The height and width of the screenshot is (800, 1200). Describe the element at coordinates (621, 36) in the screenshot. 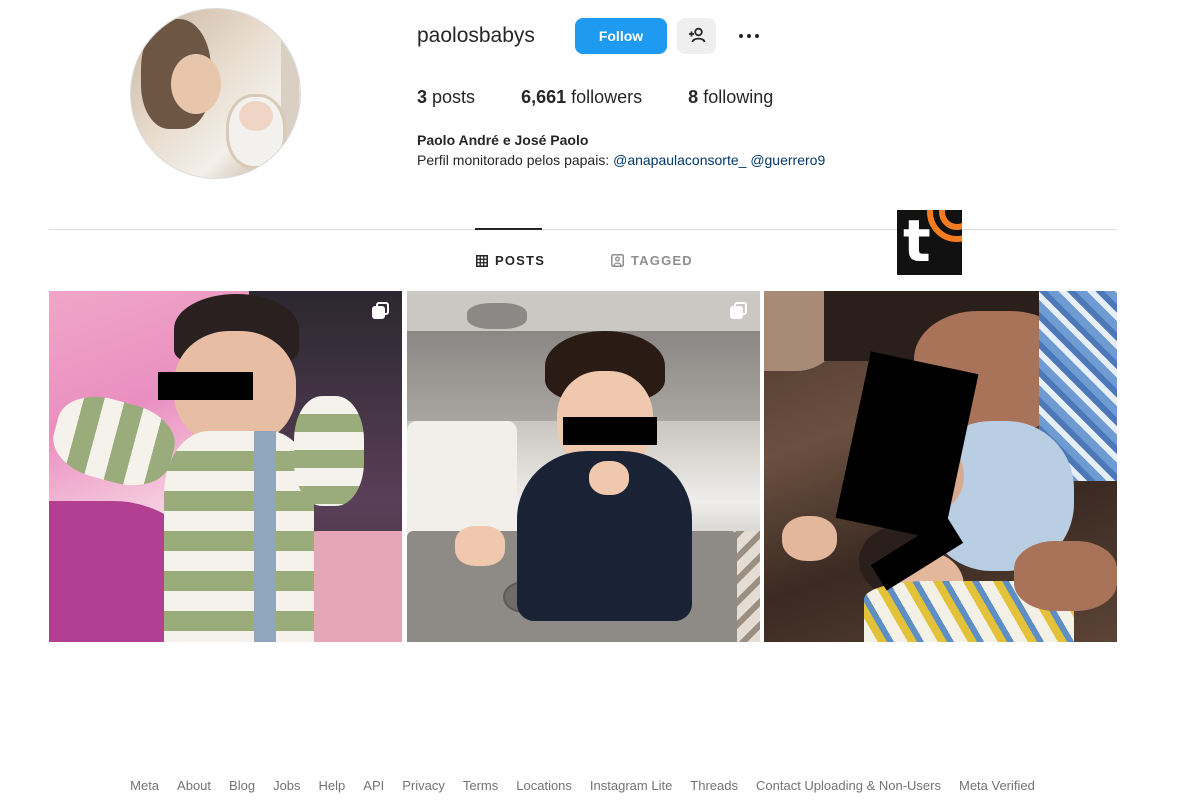

I see `follow-button: Follow` at that location.